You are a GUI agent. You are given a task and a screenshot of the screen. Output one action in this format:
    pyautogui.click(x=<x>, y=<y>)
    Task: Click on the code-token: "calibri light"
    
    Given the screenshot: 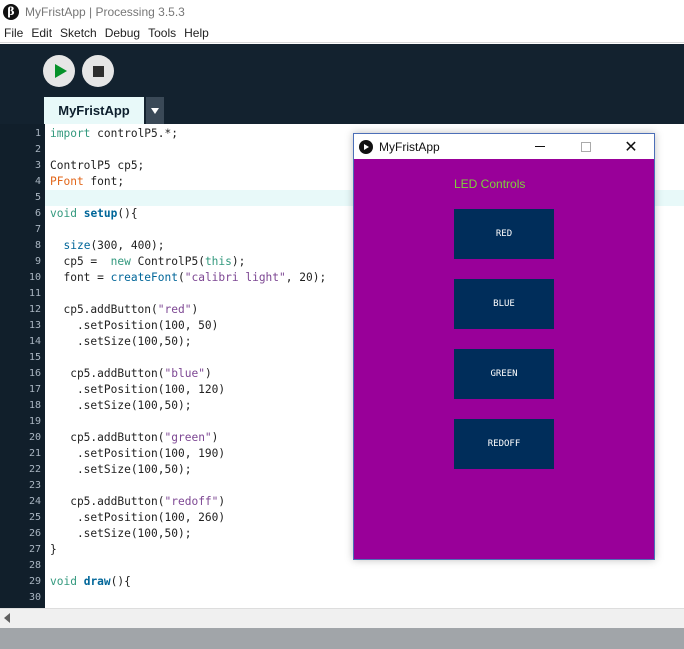 What is the action you would take?
    pyautogui.click(x=235, y=277)
    